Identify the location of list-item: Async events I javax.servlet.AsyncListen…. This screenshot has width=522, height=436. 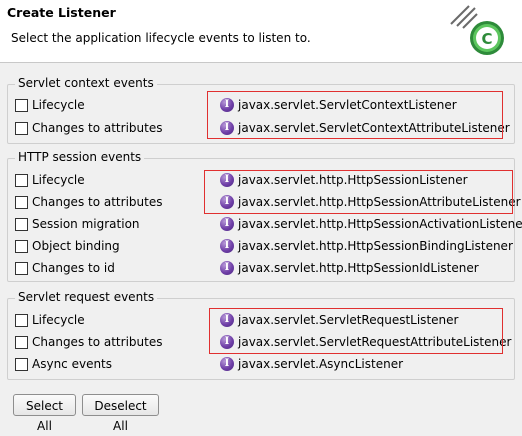
(262, 365).